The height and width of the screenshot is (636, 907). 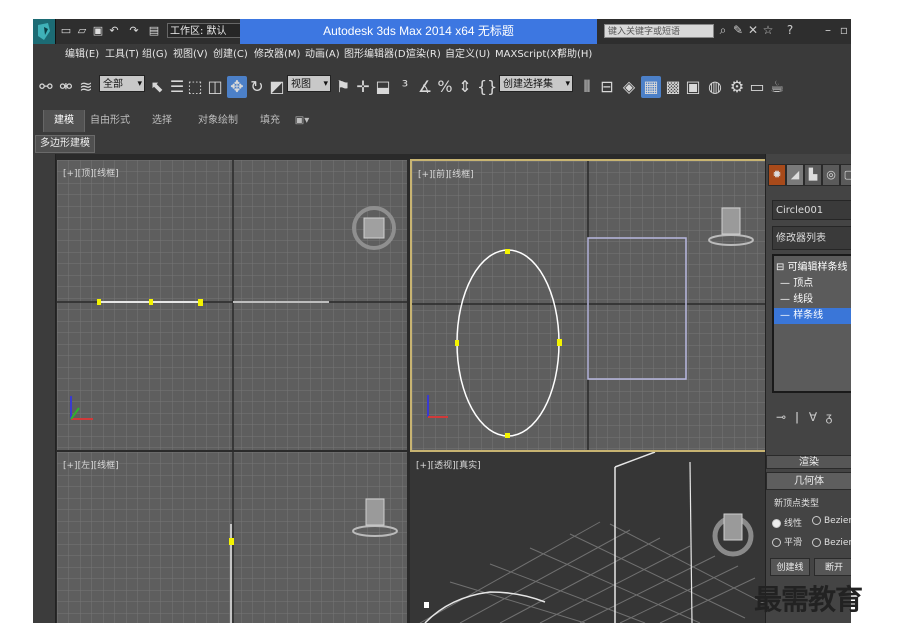 I want to click on menu-maxscript: MAXScript(X), so click(x=528, y=55).